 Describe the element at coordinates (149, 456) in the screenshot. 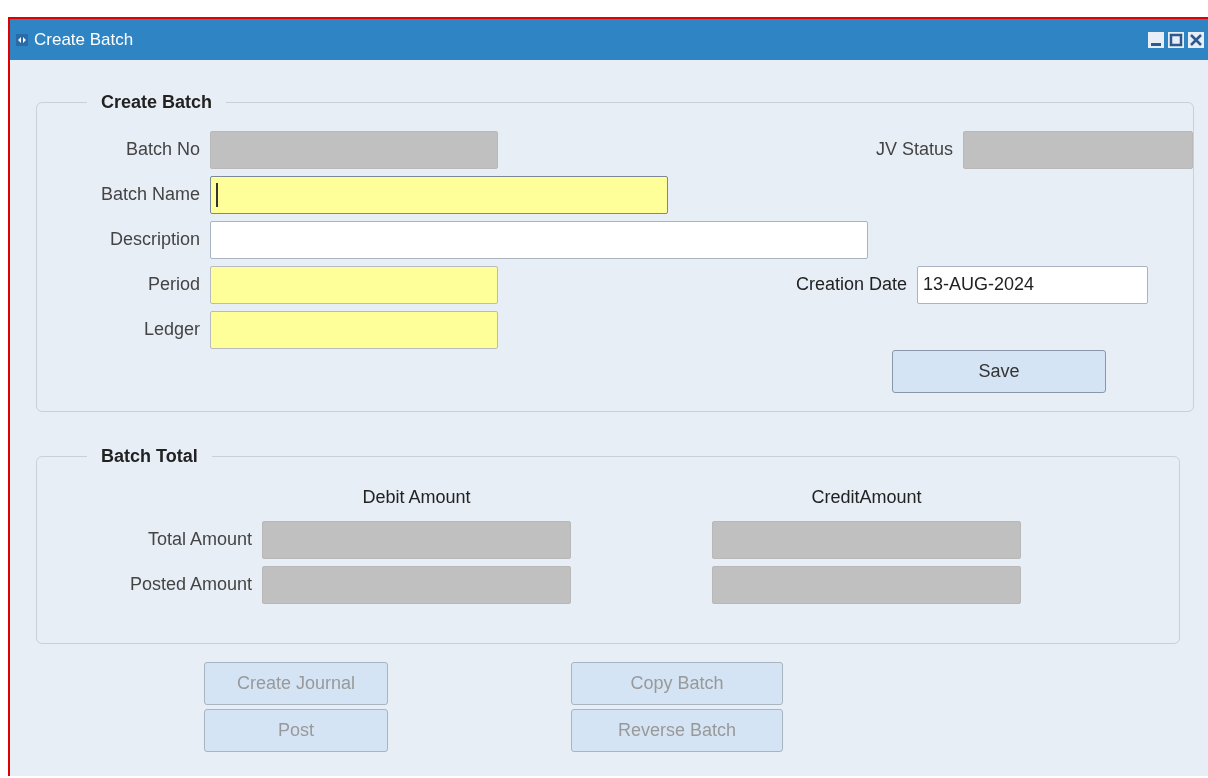

I see `group-title: Batch Total` at that location.